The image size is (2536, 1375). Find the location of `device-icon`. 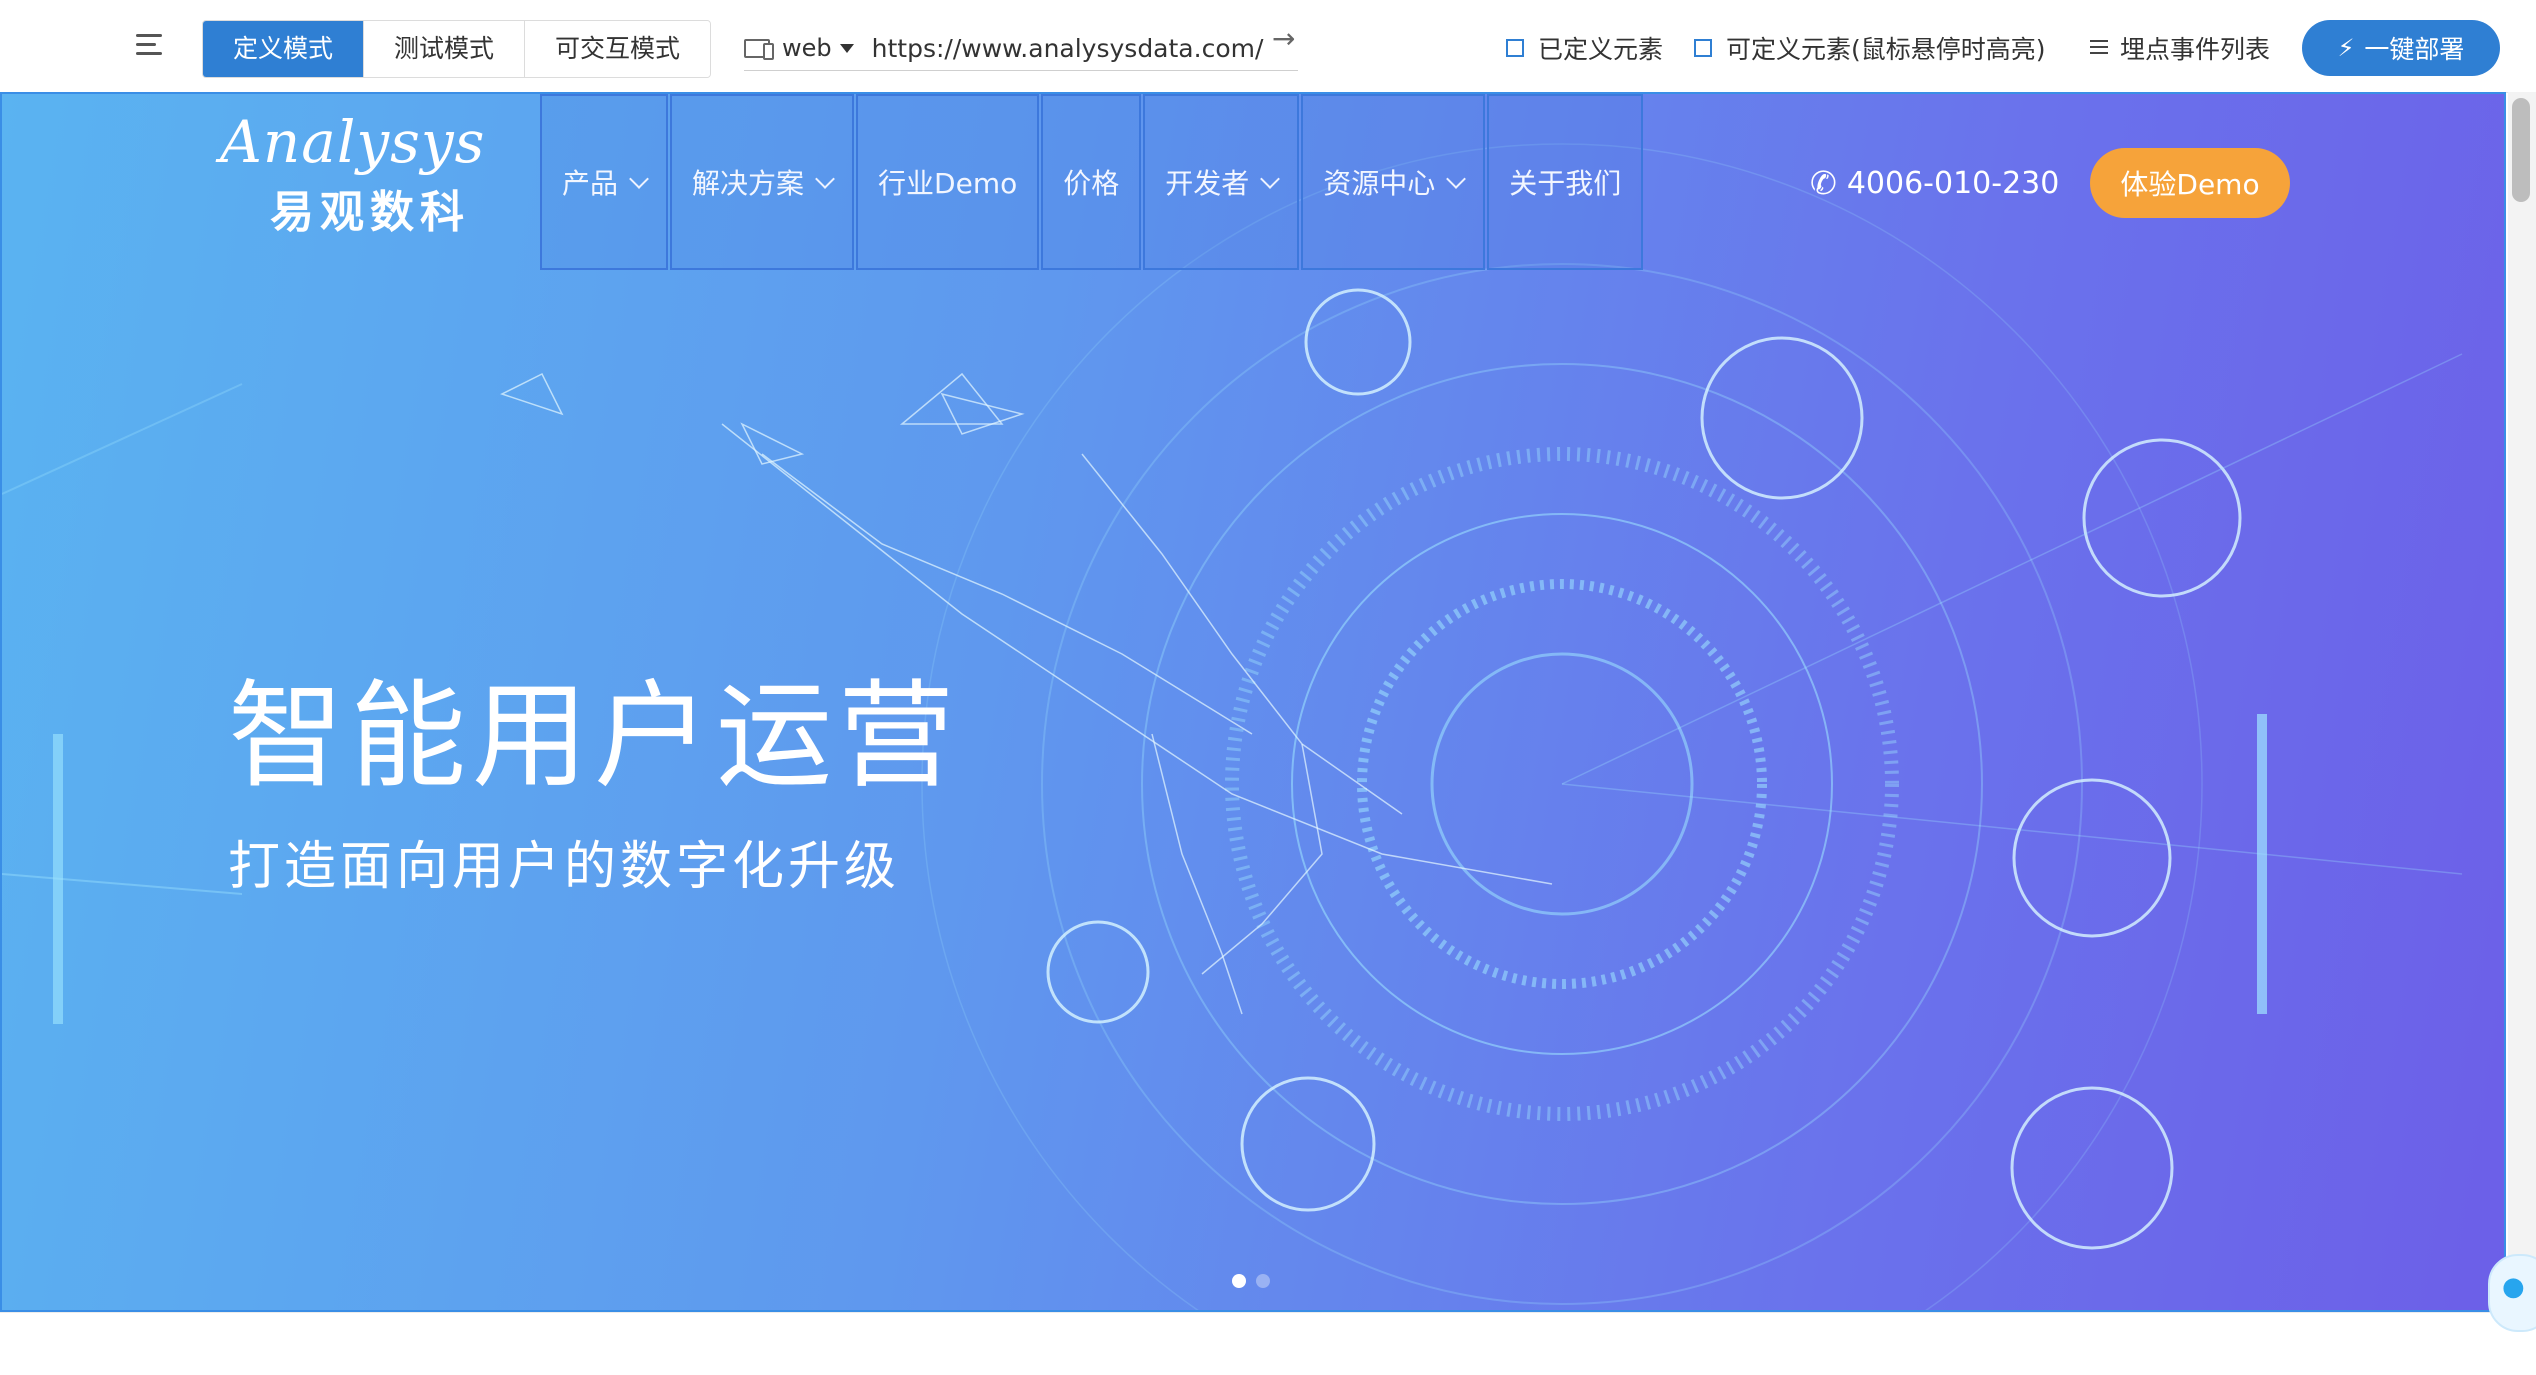

device-icon is located at coordinates (759, 48).